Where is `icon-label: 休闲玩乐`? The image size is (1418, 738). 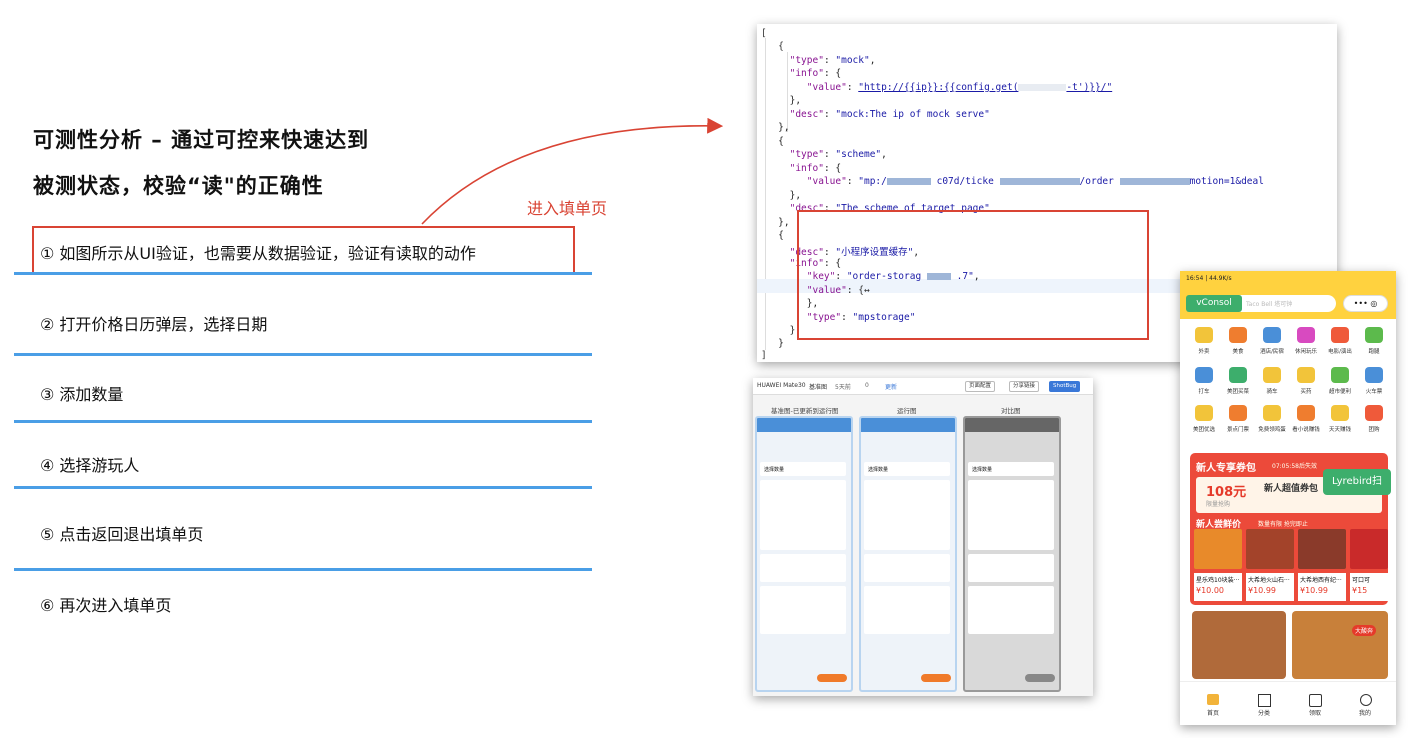 icon-label: 休闲玩乐 is located at coordinates (1305, 352).